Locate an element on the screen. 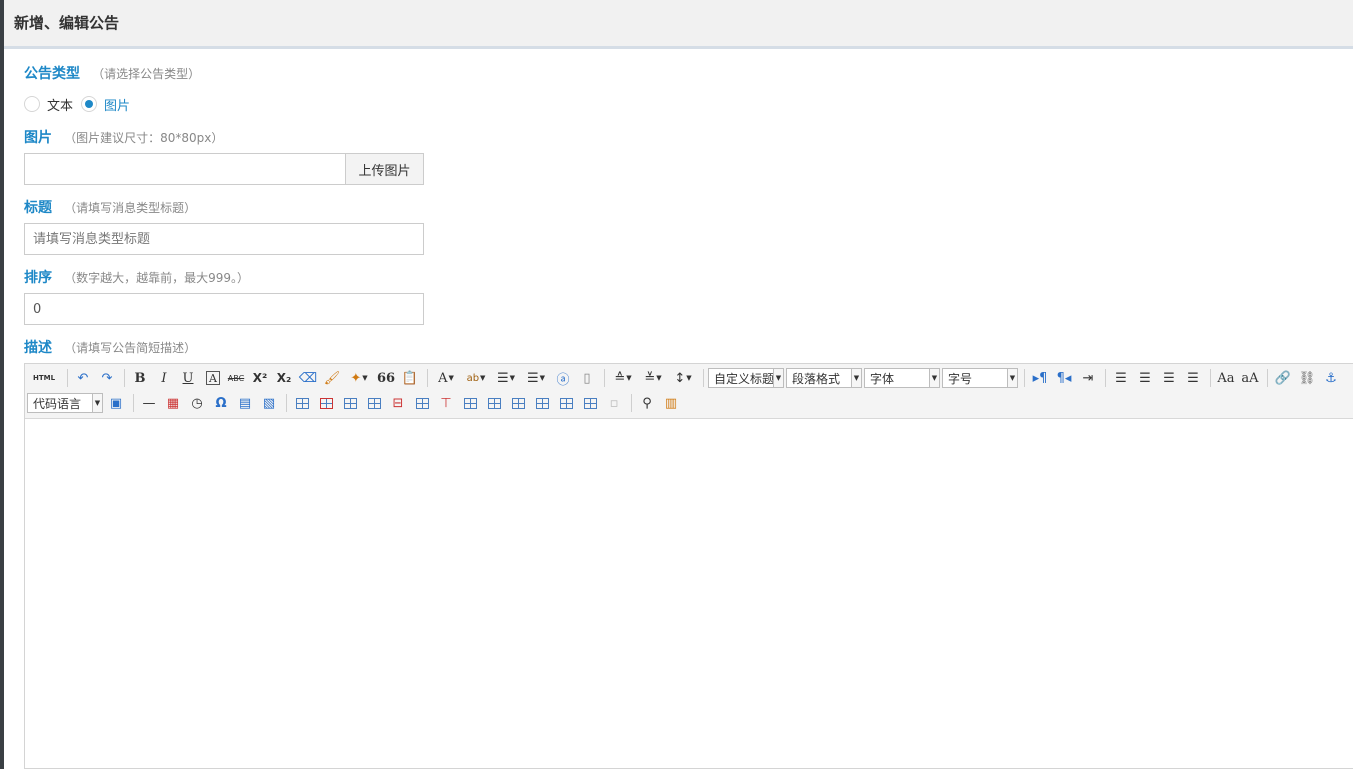 The width and height of the screenshot is (1353, 769). insert-row-icon is located at coordinates (374, 403).